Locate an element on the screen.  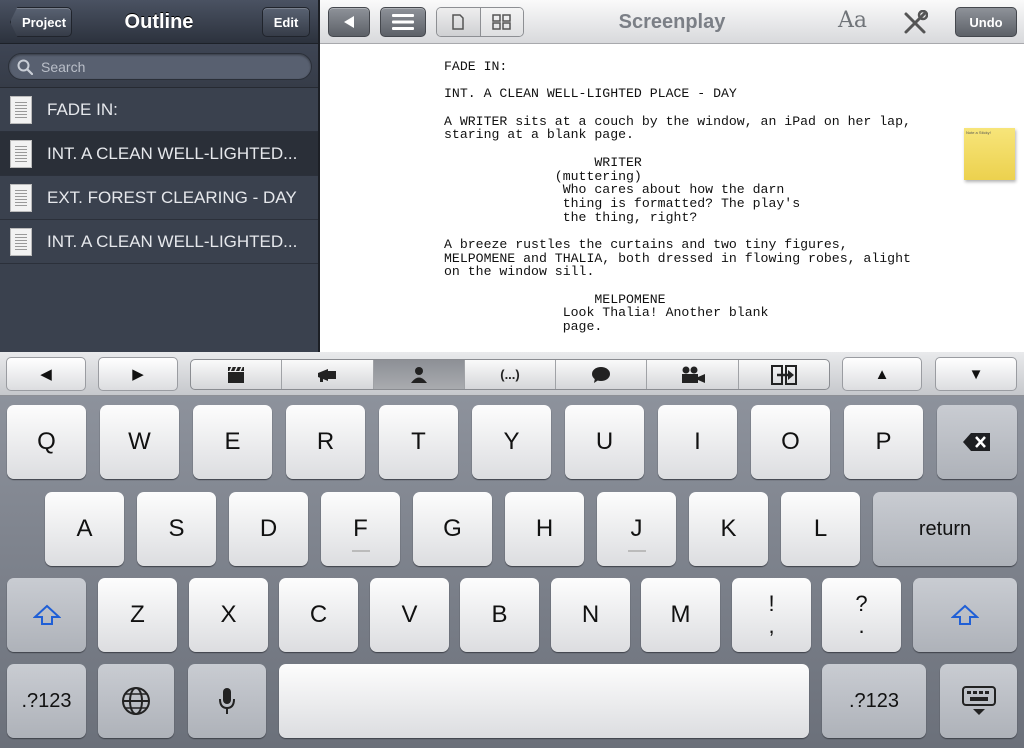
backspace-key is located at coordinates (977, 442).